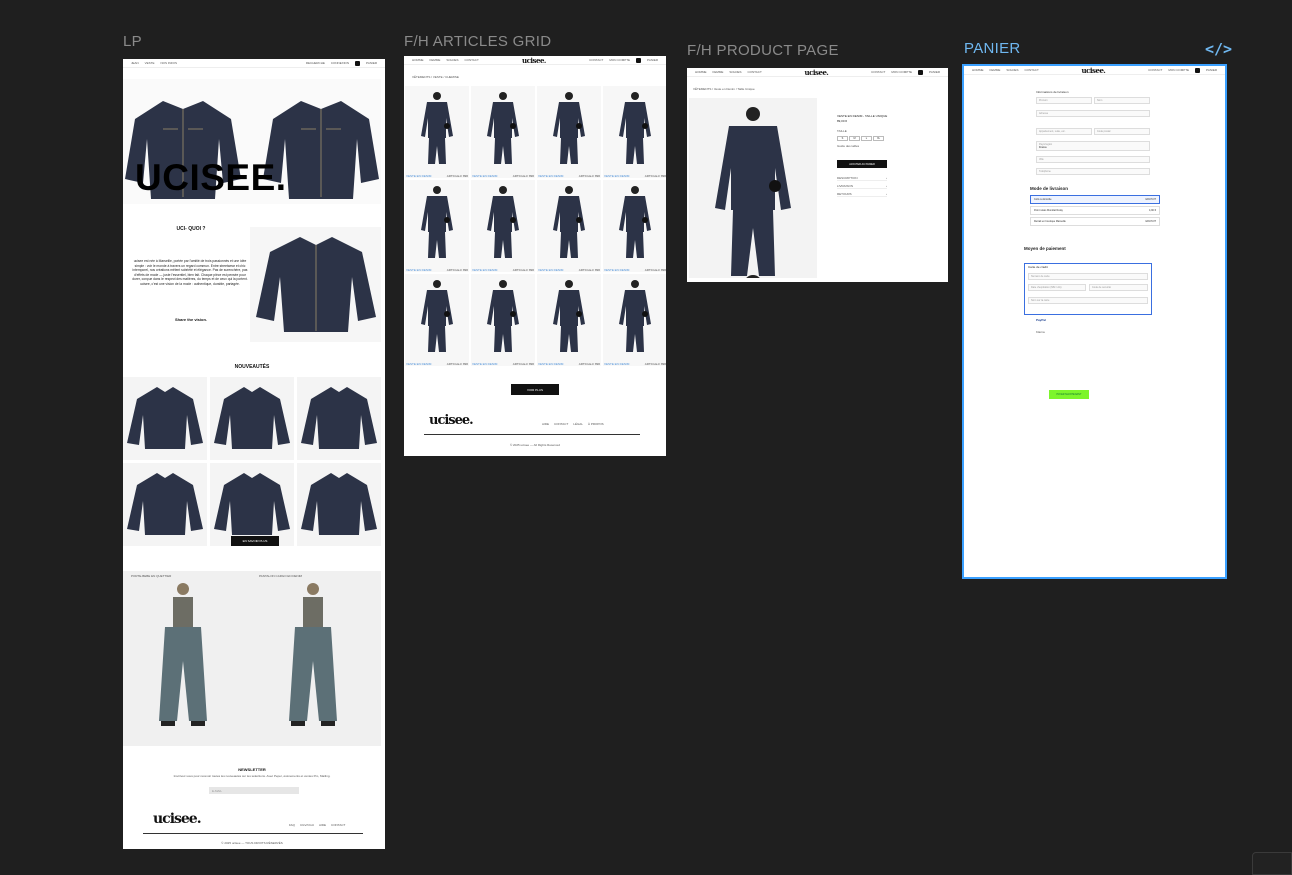 The height and width of the screenshot is (875, 1292). Describe the element at coordinates (315, 63) in the screenshot. I see `lp-nav-item: RECHERCHE` at that location.